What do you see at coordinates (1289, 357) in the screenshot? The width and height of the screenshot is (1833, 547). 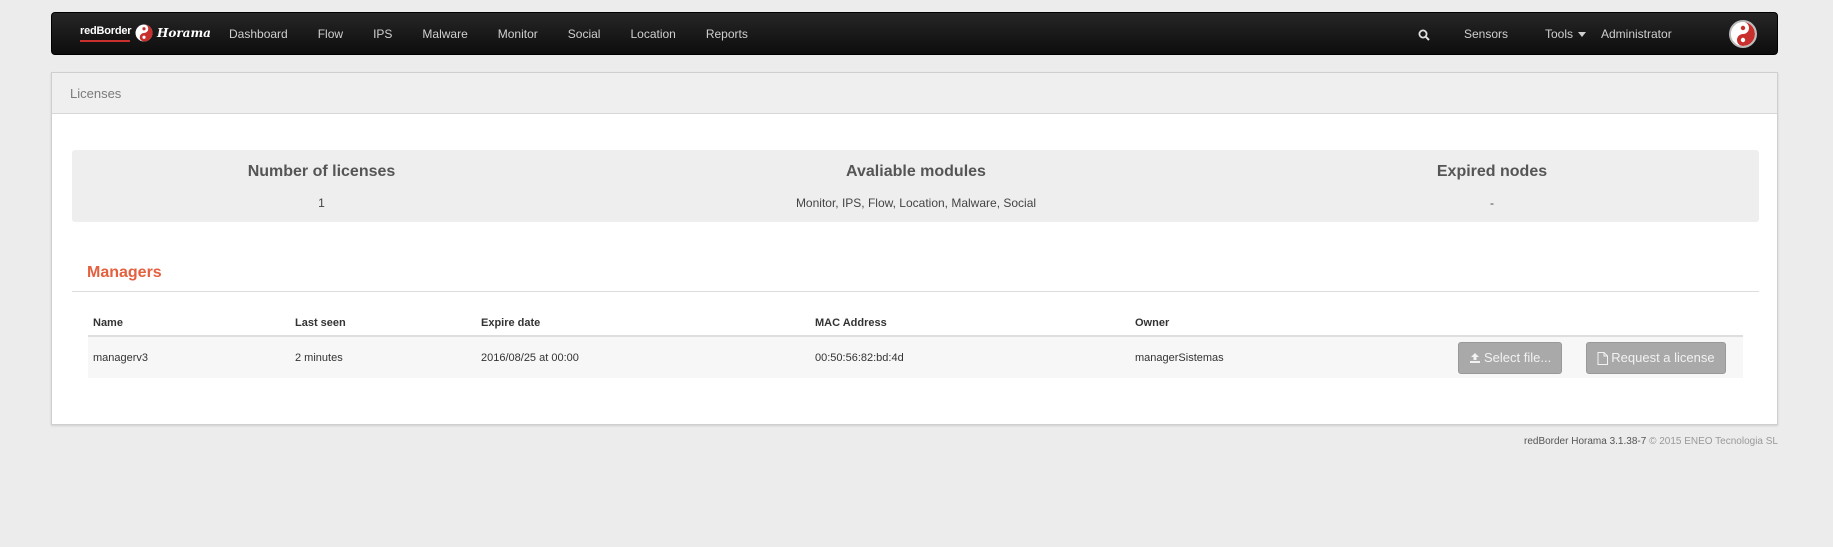 I see `cell-owner: managerSistemas` at bounding box center [1289, 357].